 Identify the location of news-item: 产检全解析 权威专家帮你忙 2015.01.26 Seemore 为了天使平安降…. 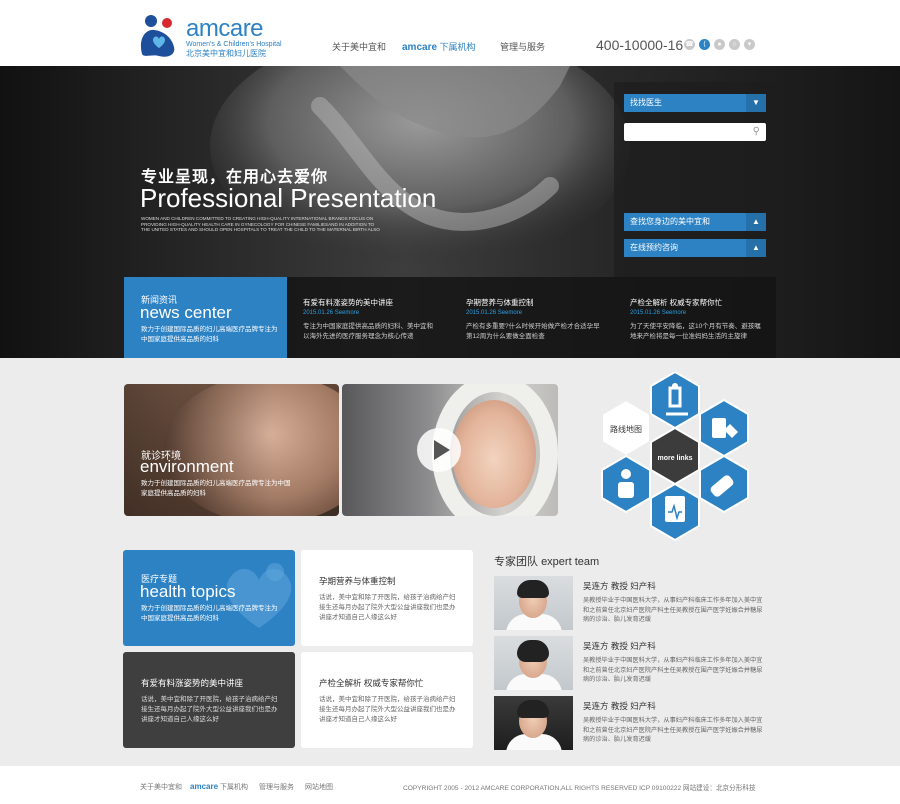
(695, 317).